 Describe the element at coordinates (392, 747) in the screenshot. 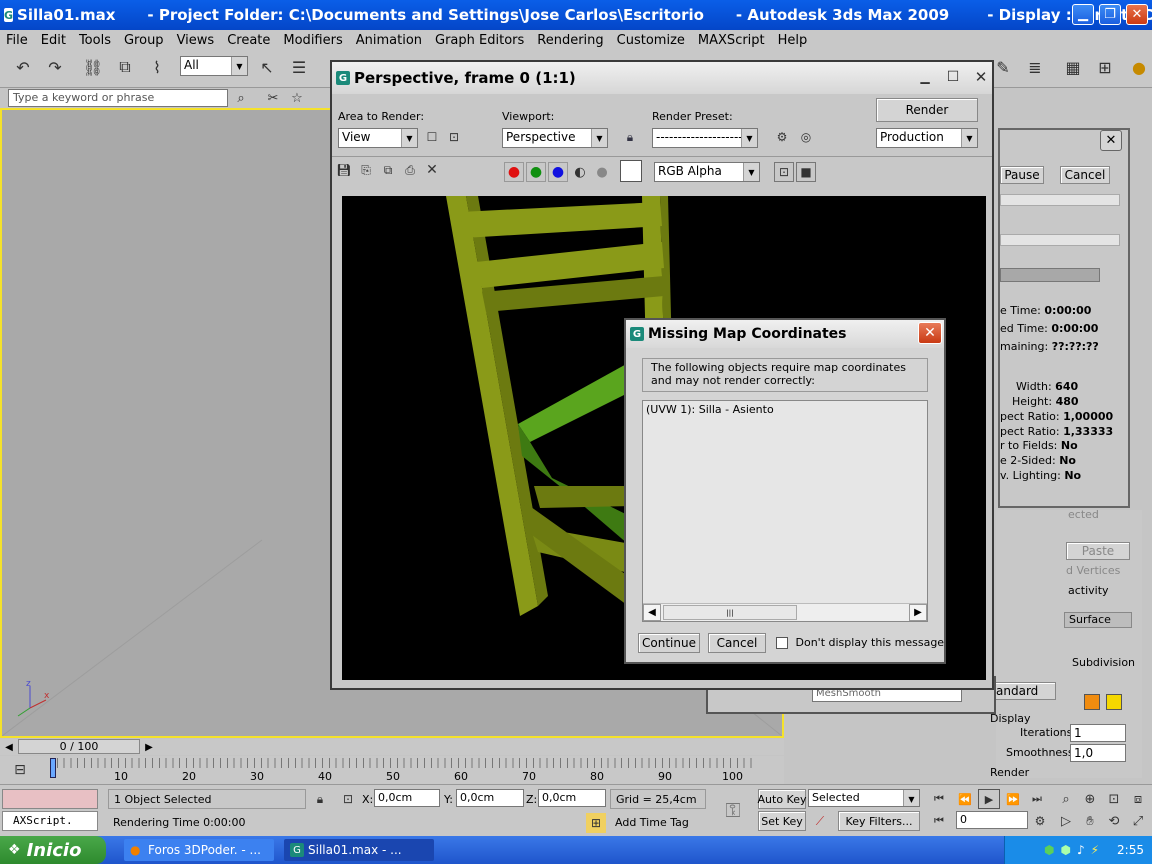

I see `time-slider: ◀ 0 / 100 ▶` at that location.